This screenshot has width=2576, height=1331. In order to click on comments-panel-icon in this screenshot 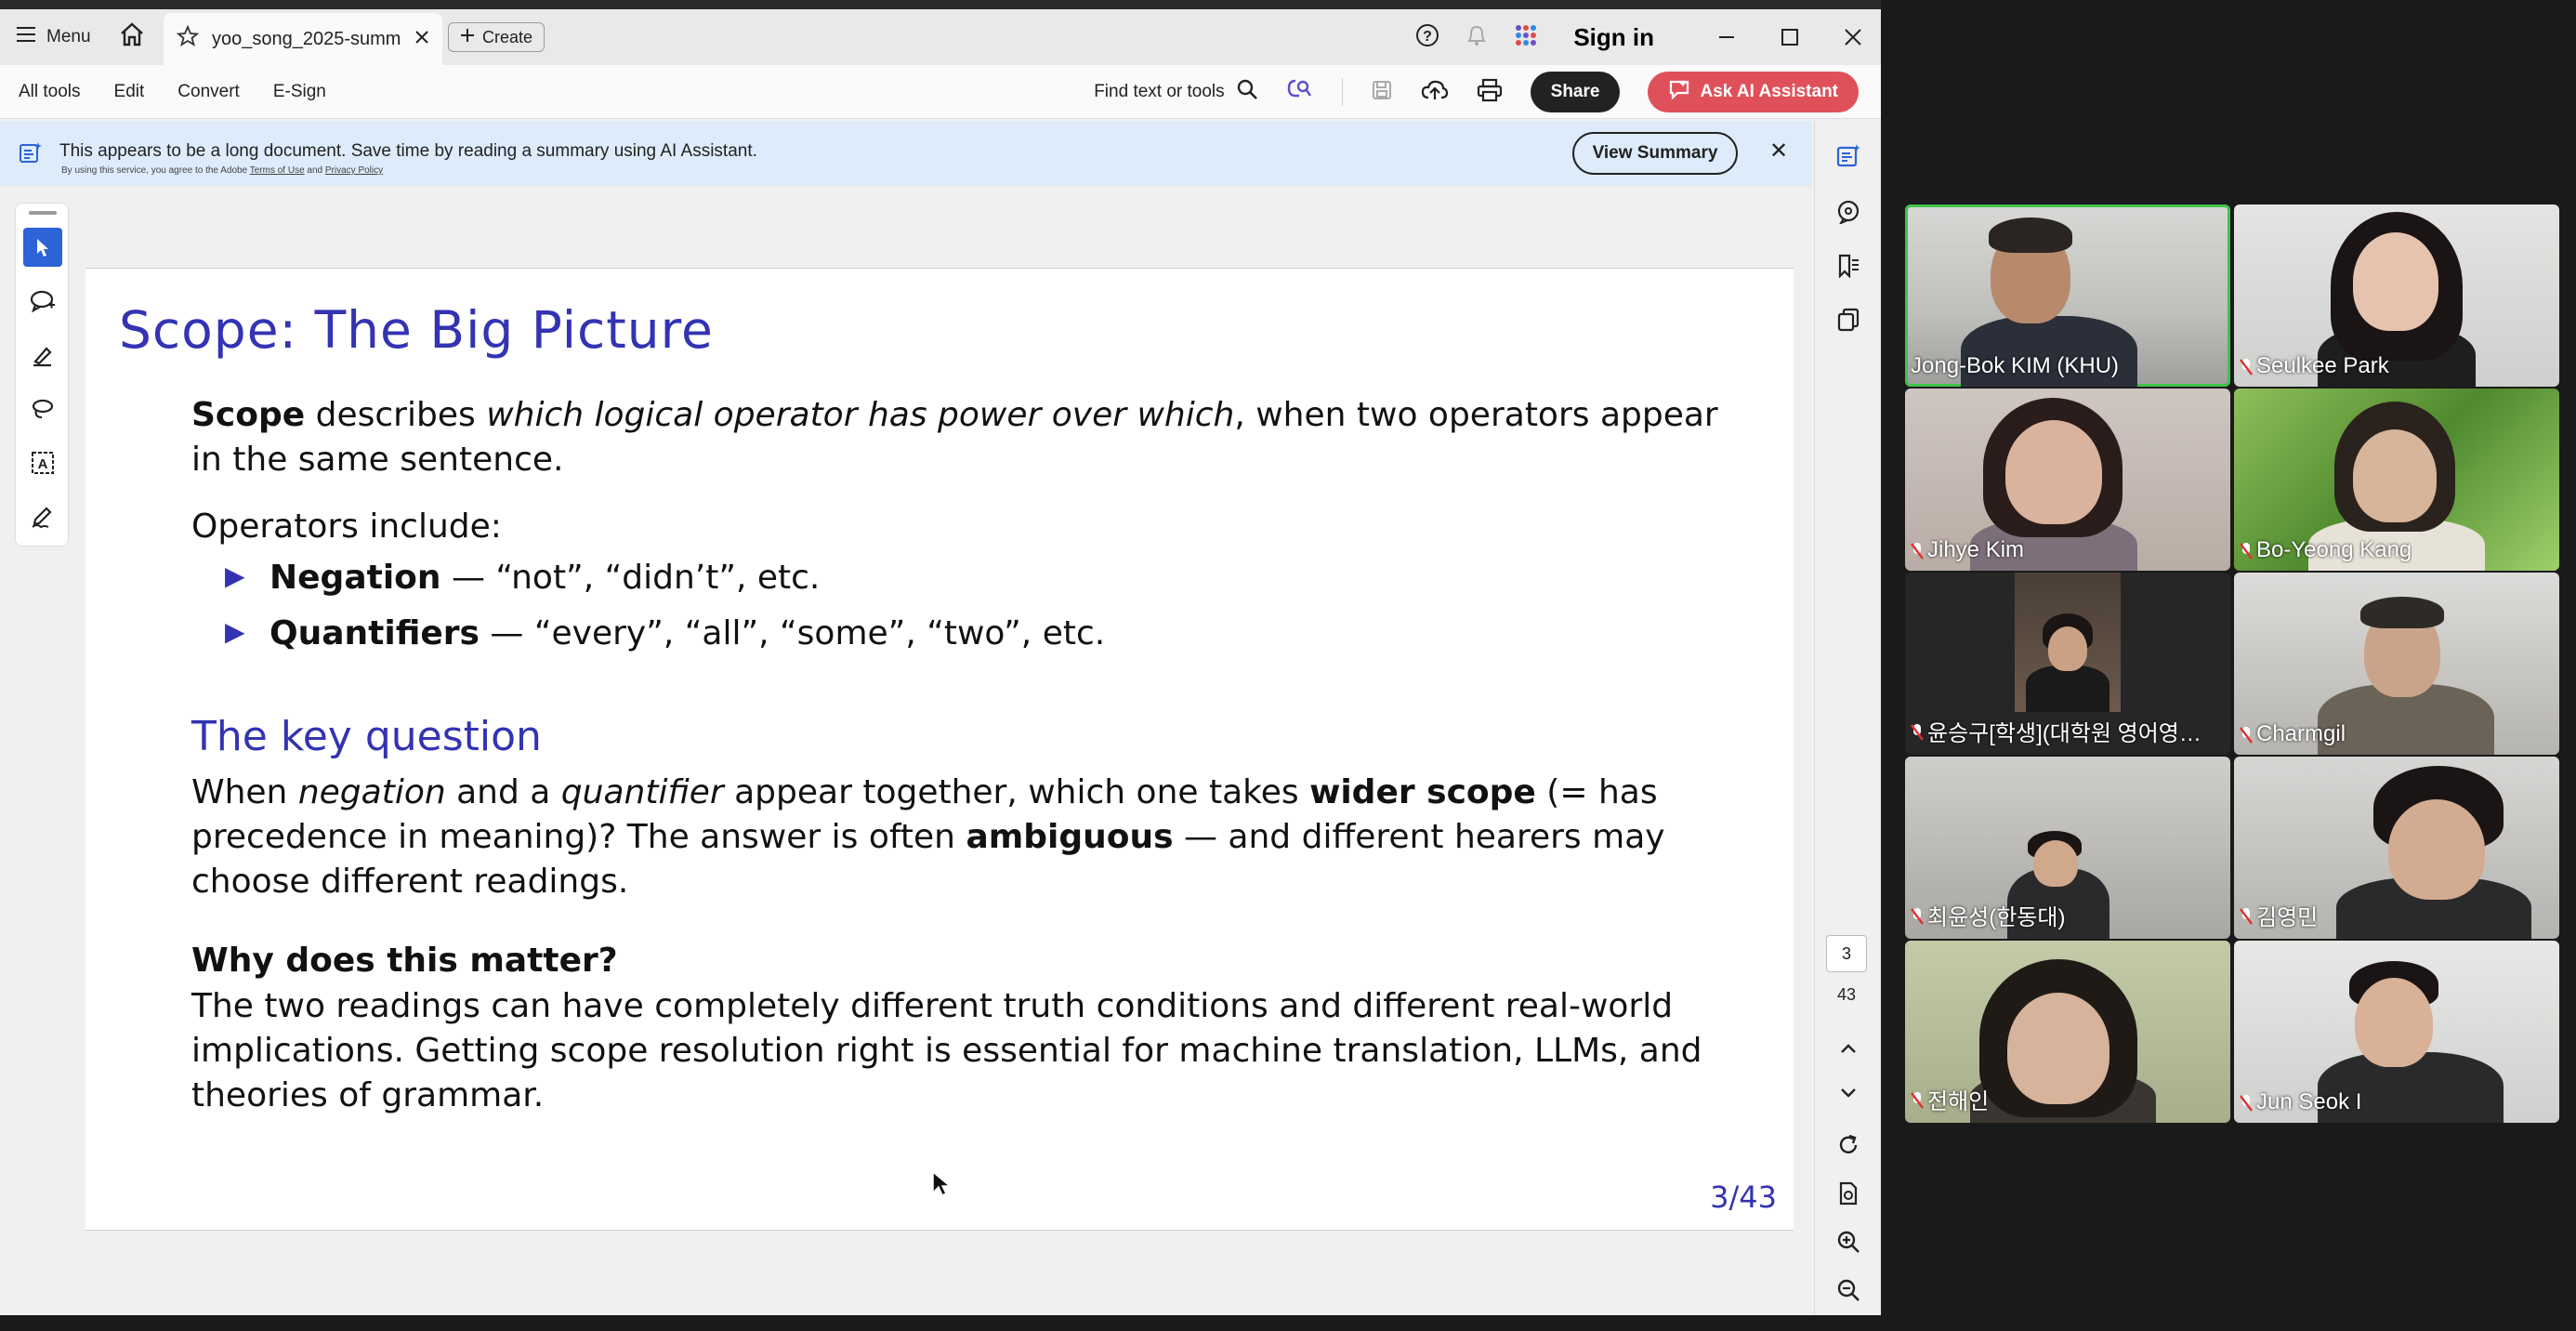, I will do `click(1848, 212)`.